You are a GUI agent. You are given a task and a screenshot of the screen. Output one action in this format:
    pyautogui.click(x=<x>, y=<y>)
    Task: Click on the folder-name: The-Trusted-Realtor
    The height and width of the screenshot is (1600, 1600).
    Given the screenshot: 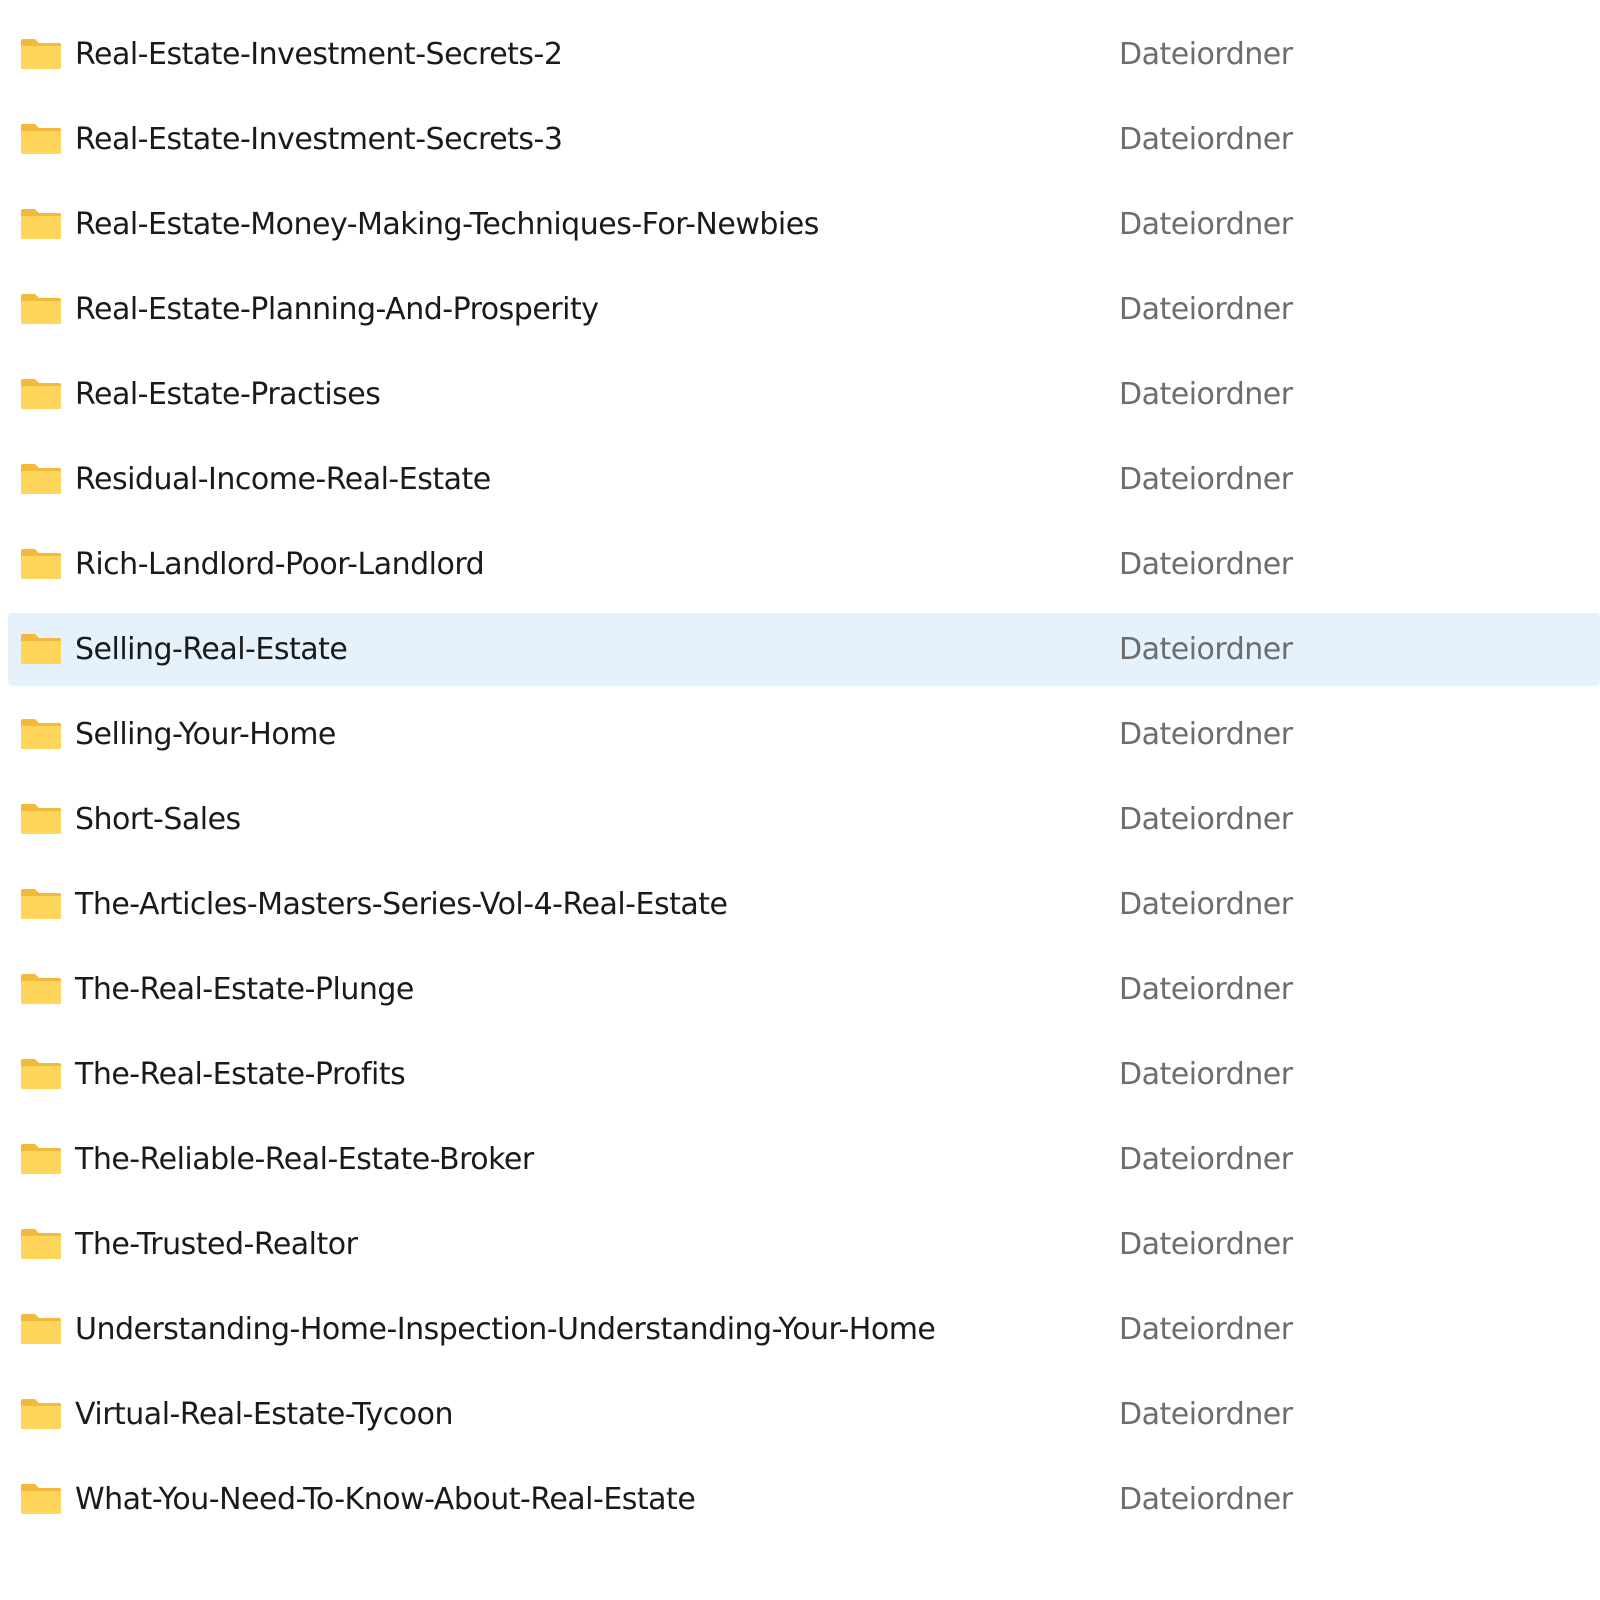 What is the action you would take?
    pyautogui.click(x=216, y=1244)
    